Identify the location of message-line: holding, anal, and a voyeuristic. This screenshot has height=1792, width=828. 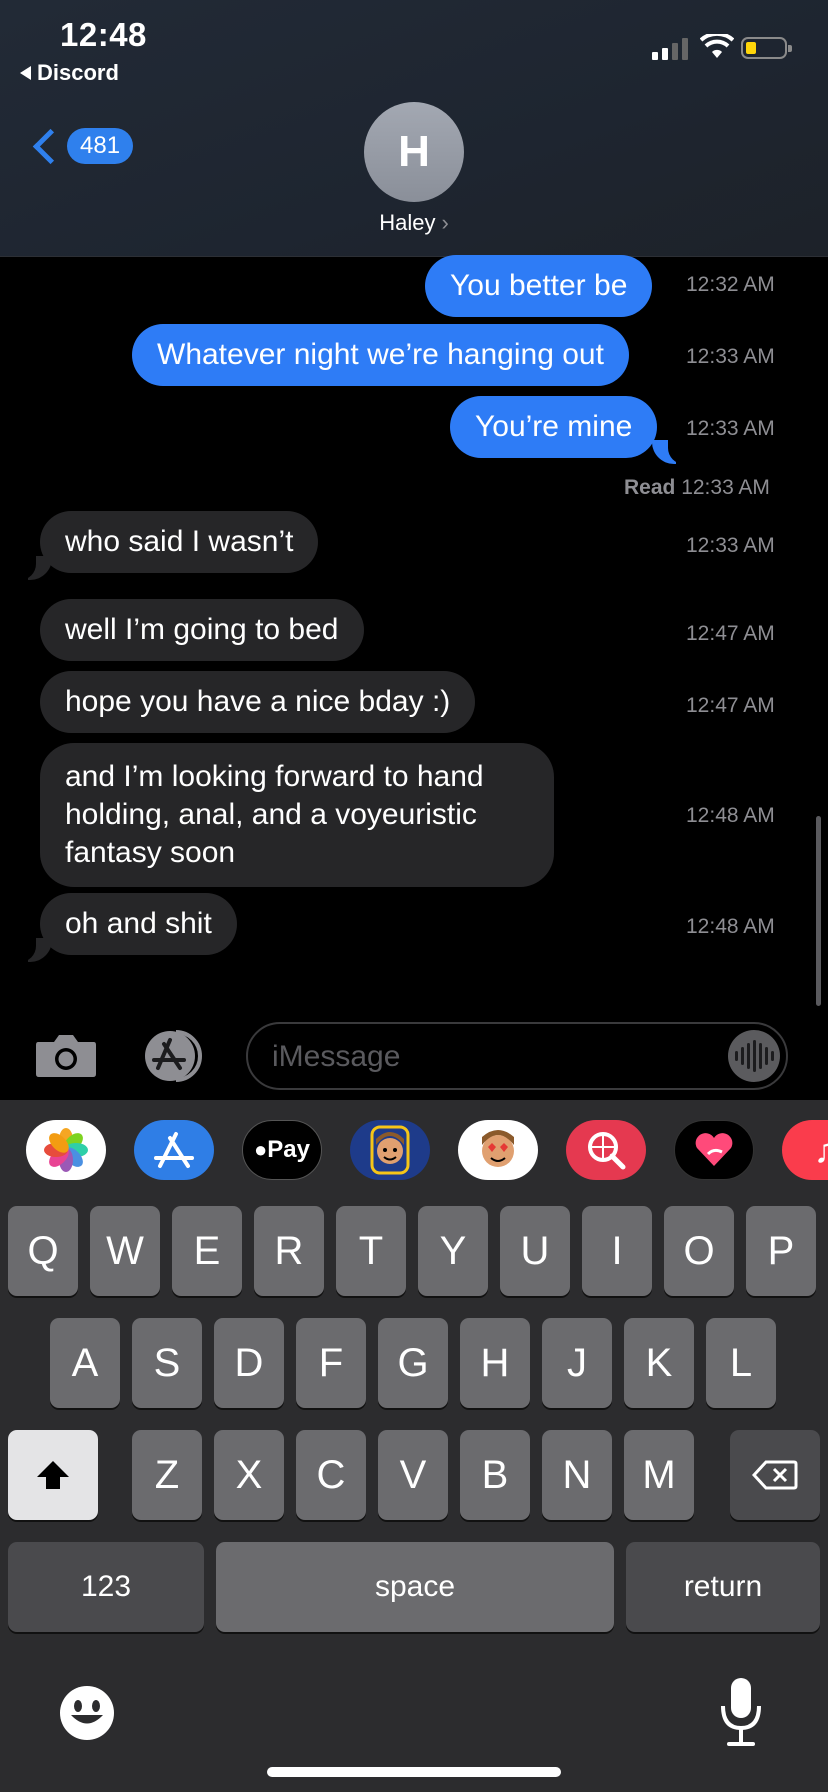
(271, 814).